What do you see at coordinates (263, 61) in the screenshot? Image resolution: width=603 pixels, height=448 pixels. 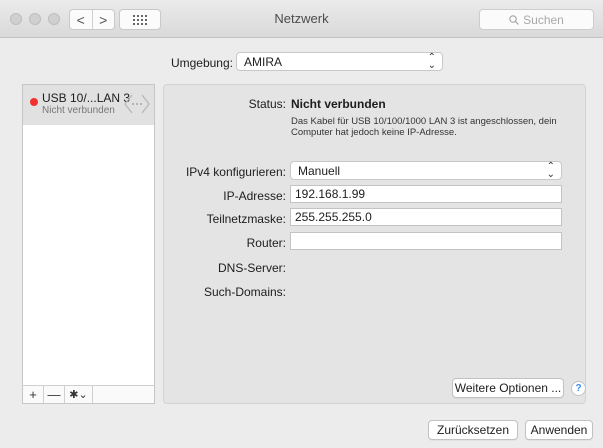 I see `location-value: AMIRA` at bounding box center [263, 61].